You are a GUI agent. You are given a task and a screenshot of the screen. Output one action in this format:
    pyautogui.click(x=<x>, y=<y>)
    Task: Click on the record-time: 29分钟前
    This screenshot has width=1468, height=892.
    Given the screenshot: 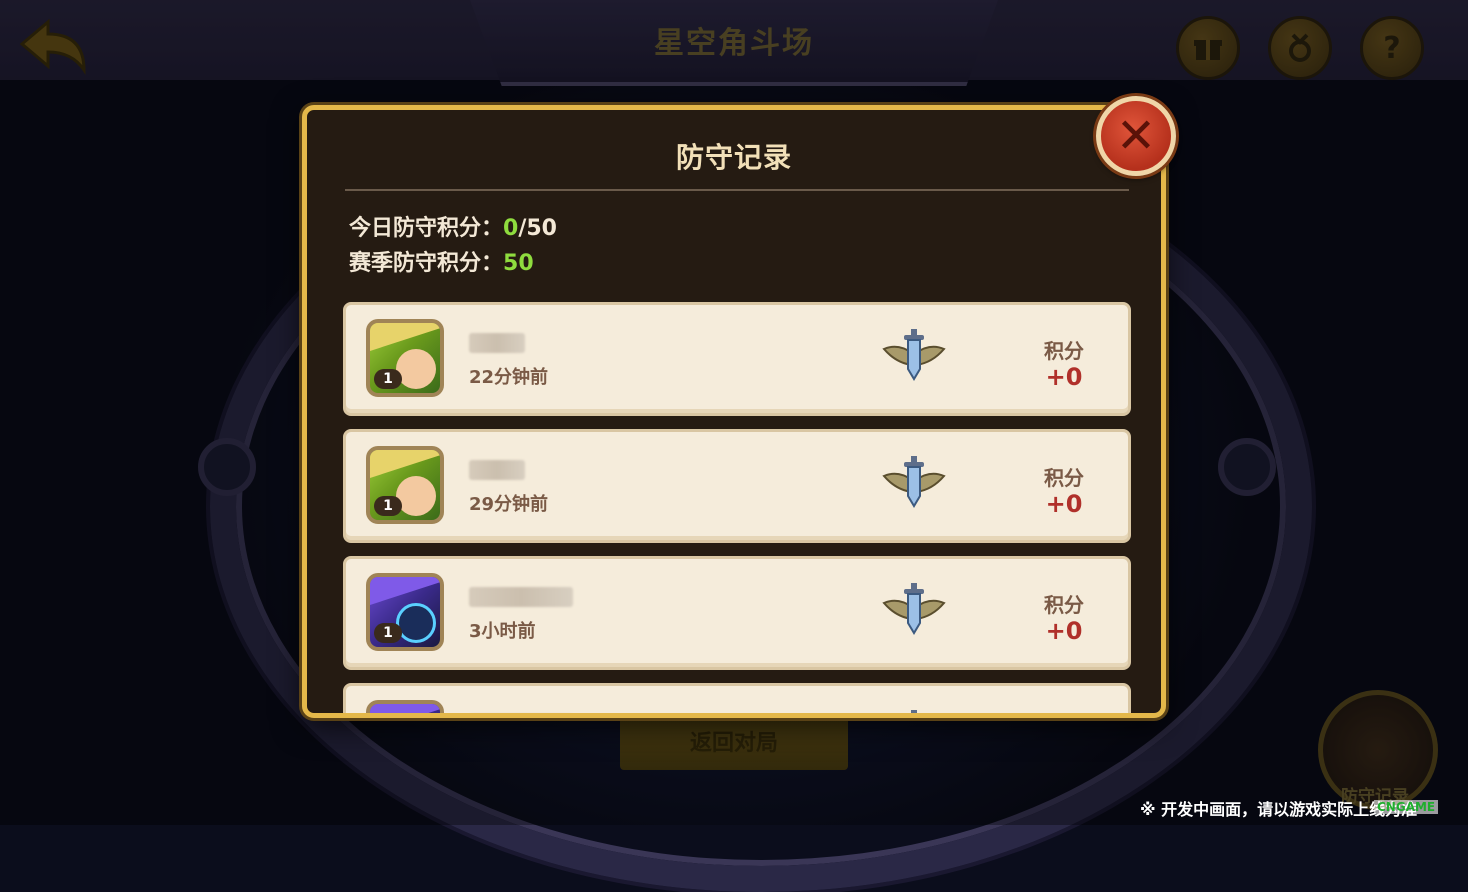 What is the action you would take?
    pyautogui.click(x=509, y=504)
    